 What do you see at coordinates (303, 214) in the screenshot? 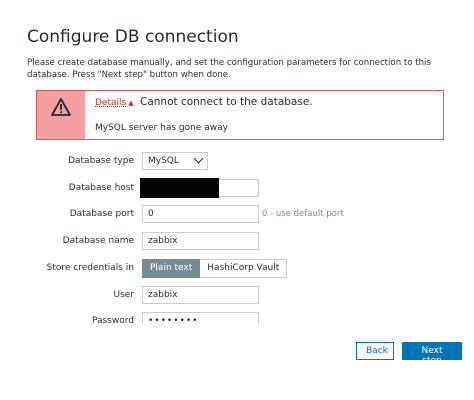
I see `db-port-hint: 0 - use default port` at bounding box center [303, 214].